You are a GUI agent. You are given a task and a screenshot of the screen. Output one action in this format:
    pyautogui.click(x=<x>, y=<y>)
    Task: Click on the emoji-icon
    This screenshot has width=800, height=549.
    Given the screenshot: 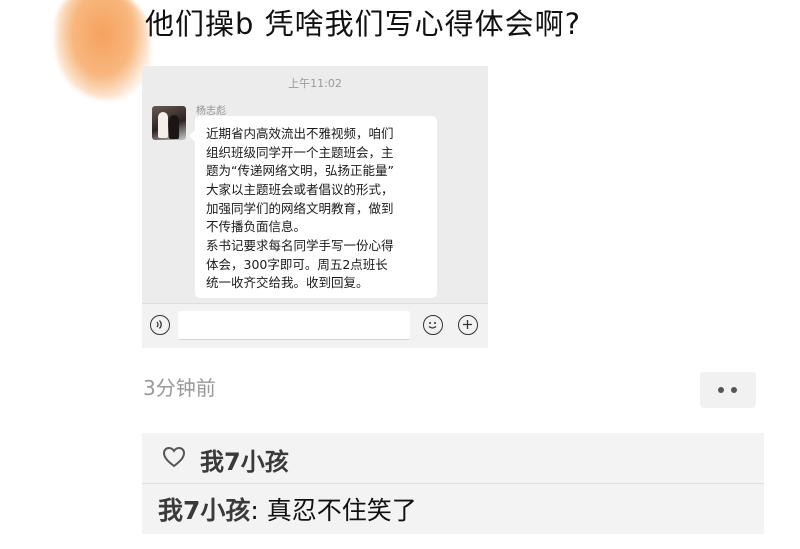 What is the action you would take?
    pyautogui.click(x=433, y=325)
    